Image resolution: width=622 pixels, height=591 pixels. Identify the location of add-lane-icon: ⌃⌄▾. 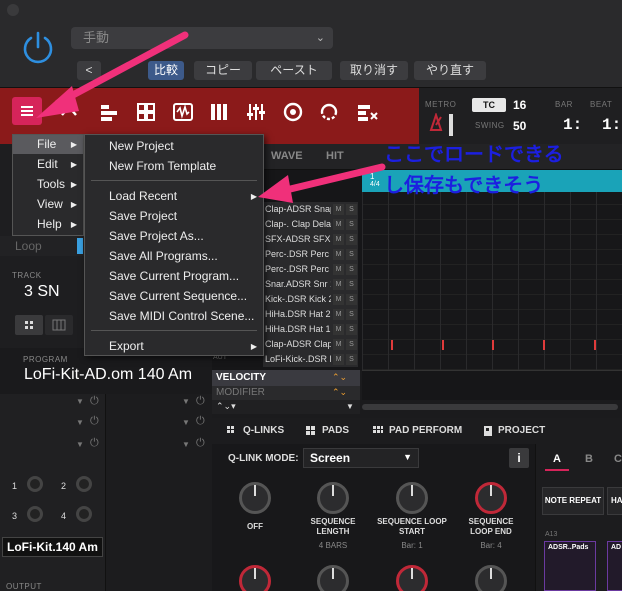
(226, 406).